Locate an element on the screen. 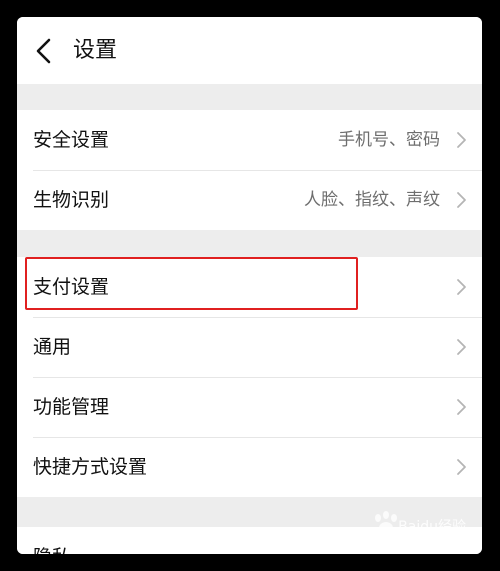 The image size is (500, 571). settings-item-label: 快捷方式设置 is located at coordinates (90, 467).